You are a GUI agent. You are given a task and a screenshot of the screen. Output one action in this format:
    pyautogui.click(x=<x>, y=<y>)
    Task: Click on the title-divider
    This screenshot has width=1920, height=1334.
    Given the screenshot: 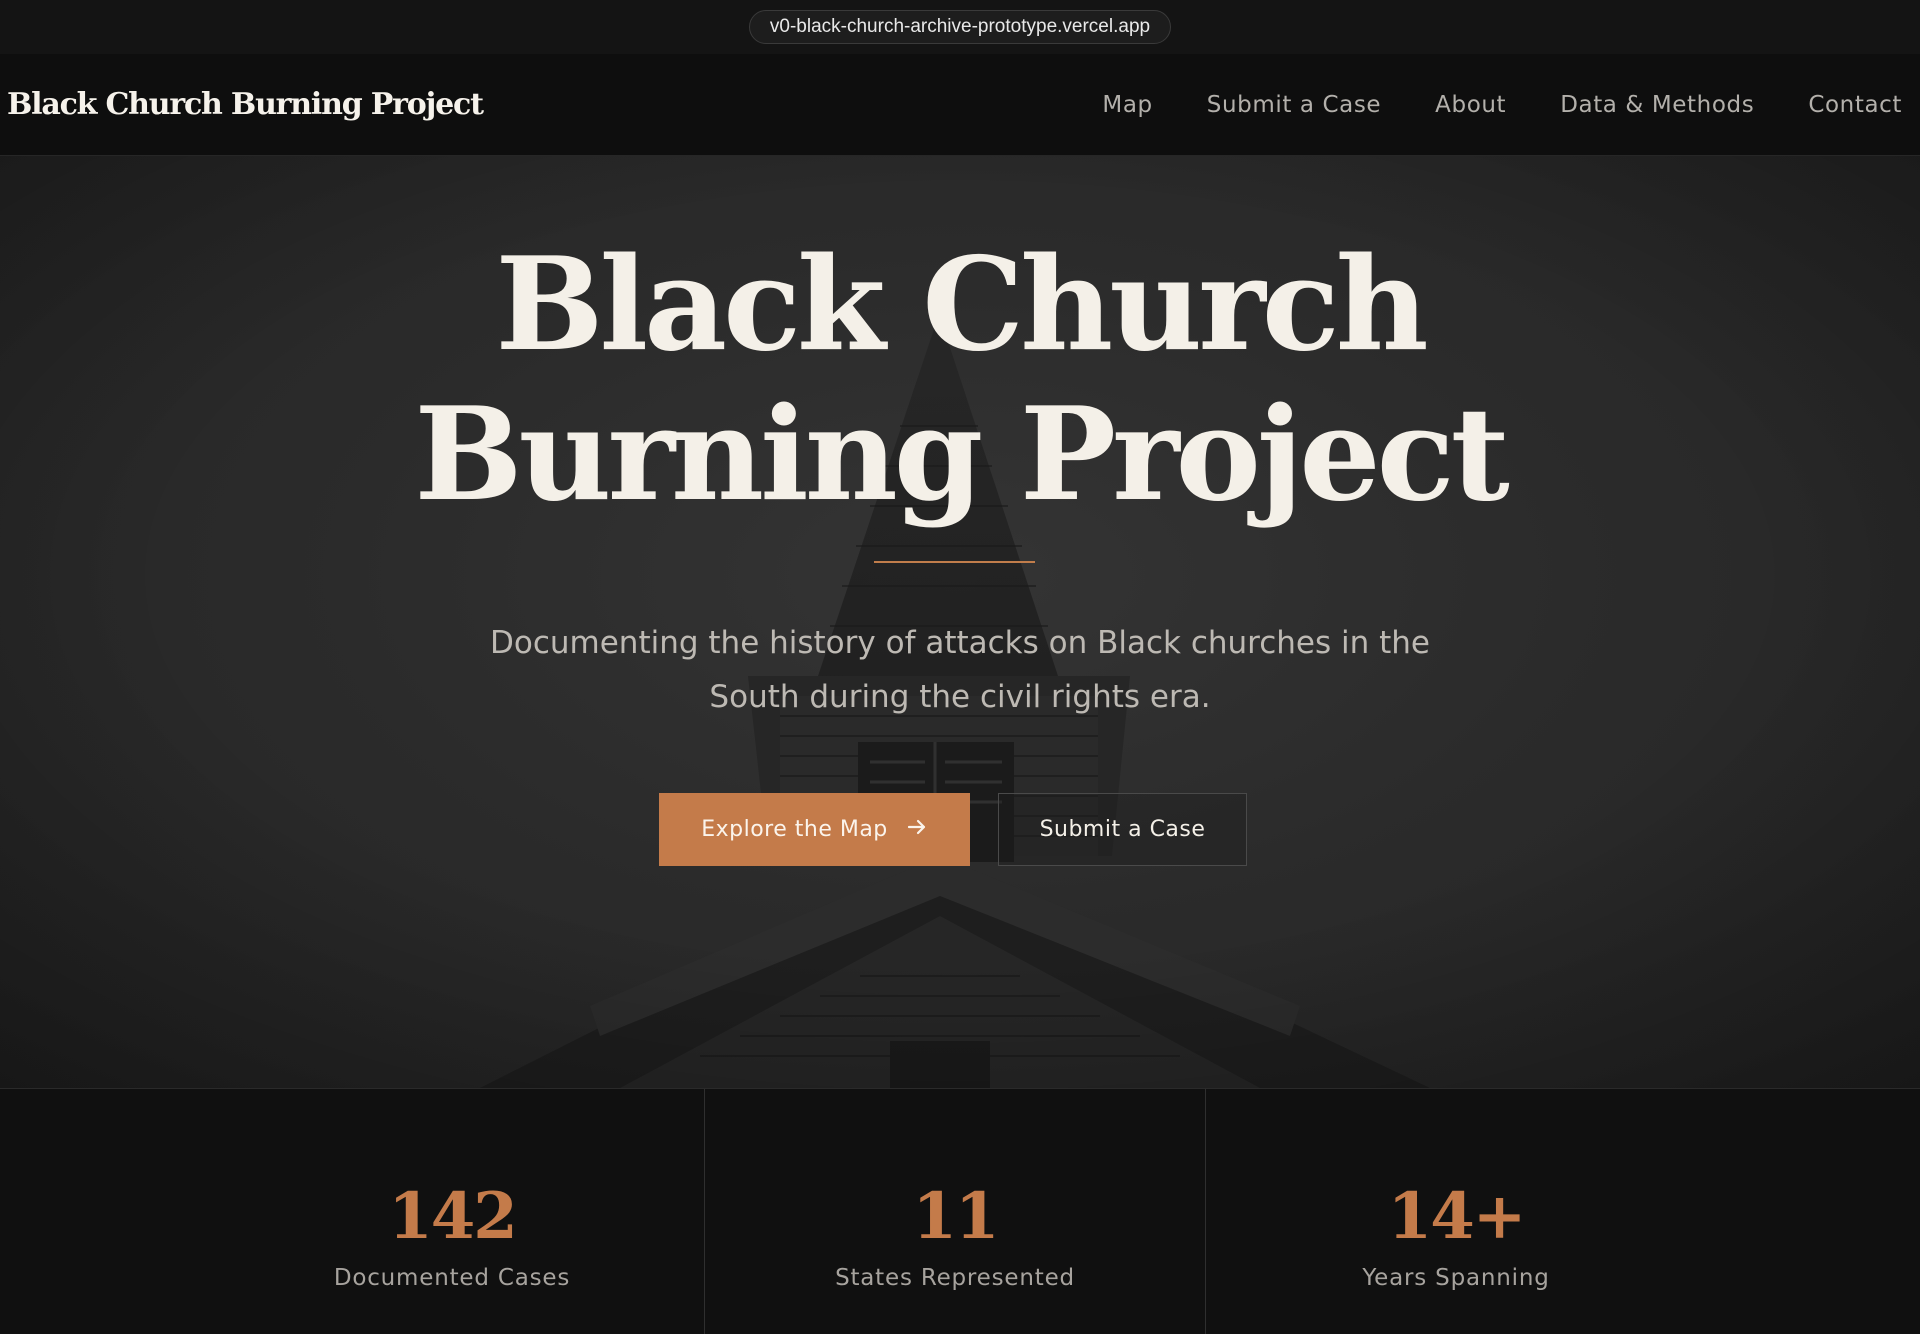 What is the action you would take?
    pyautogui.click(x=954, y=562)
    